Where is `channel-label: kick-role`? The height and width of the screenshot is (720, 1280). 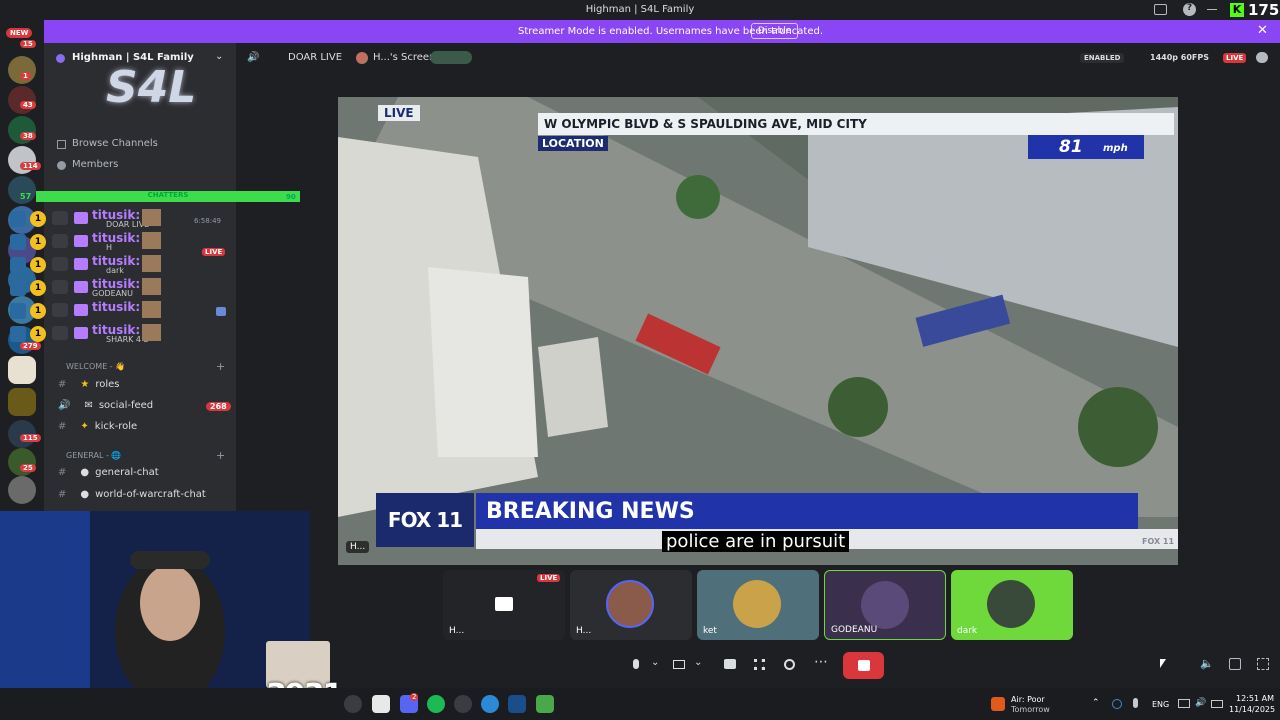
channel-label: kick-role is located at coordinates (116, 426).